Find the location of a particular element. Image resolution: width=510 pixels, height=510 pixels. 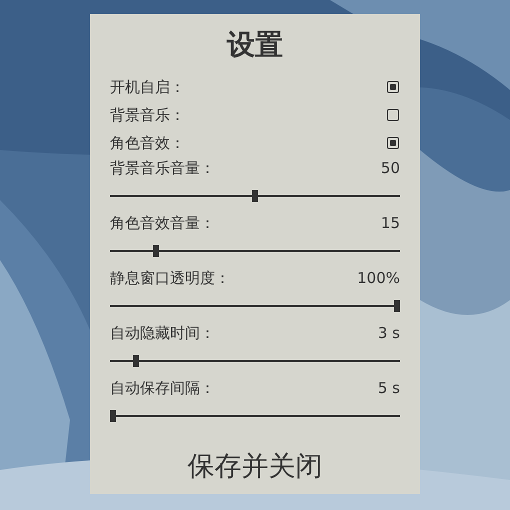

setting-value: 15 is located at coordinates (390, 223).